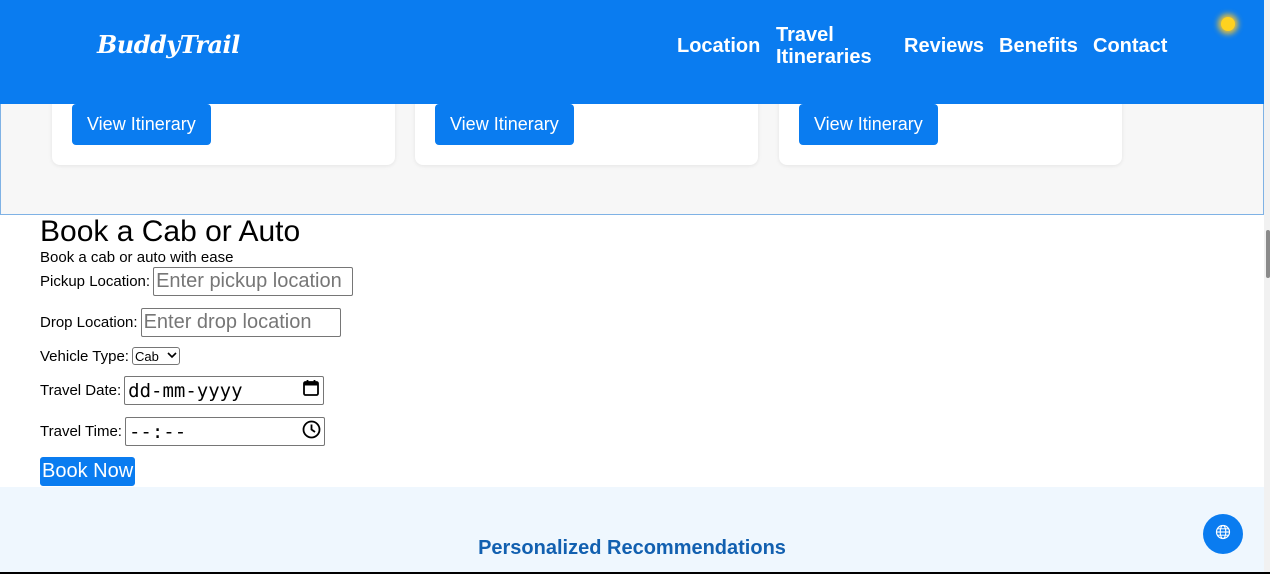 This screenshot has width=1270, height=574. I want to click on recommendations-title: Personalized Recommendations, so click(632, 548).